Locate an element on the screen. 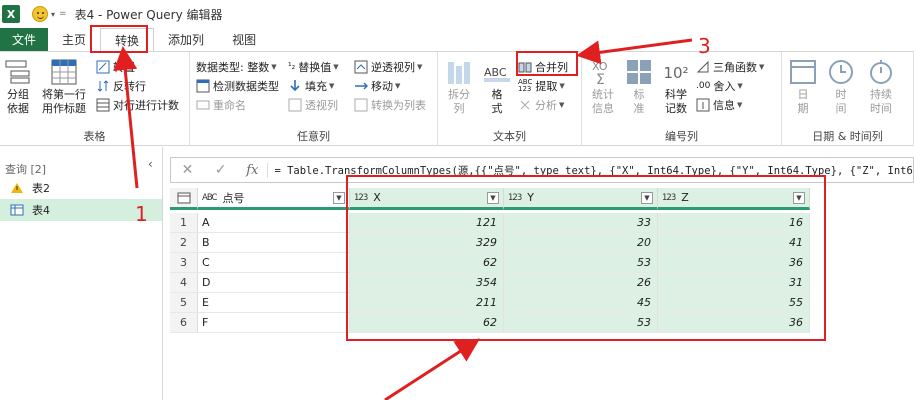  replace-values-button: ¹₂ 替换值 ▼ is located at coordinates (313, 67).